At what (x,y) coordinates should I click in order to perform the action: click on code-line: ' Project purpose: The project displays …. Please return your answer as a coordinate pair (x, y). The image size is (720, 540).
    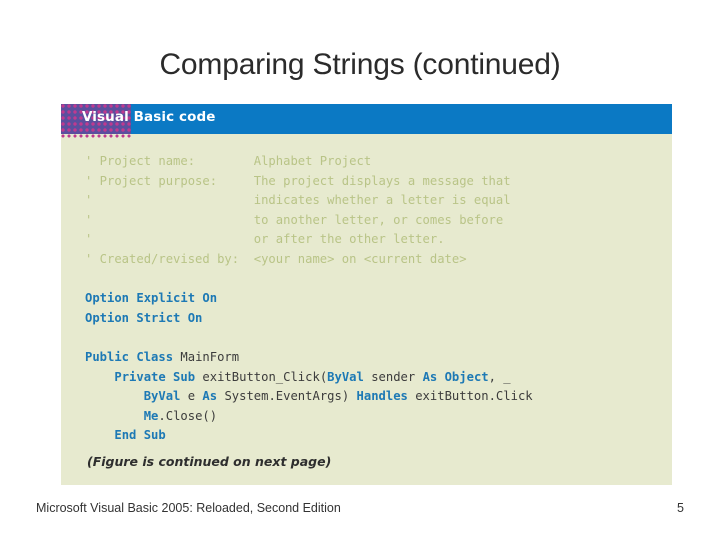
    Looking at the image, I should click on (378, 182).